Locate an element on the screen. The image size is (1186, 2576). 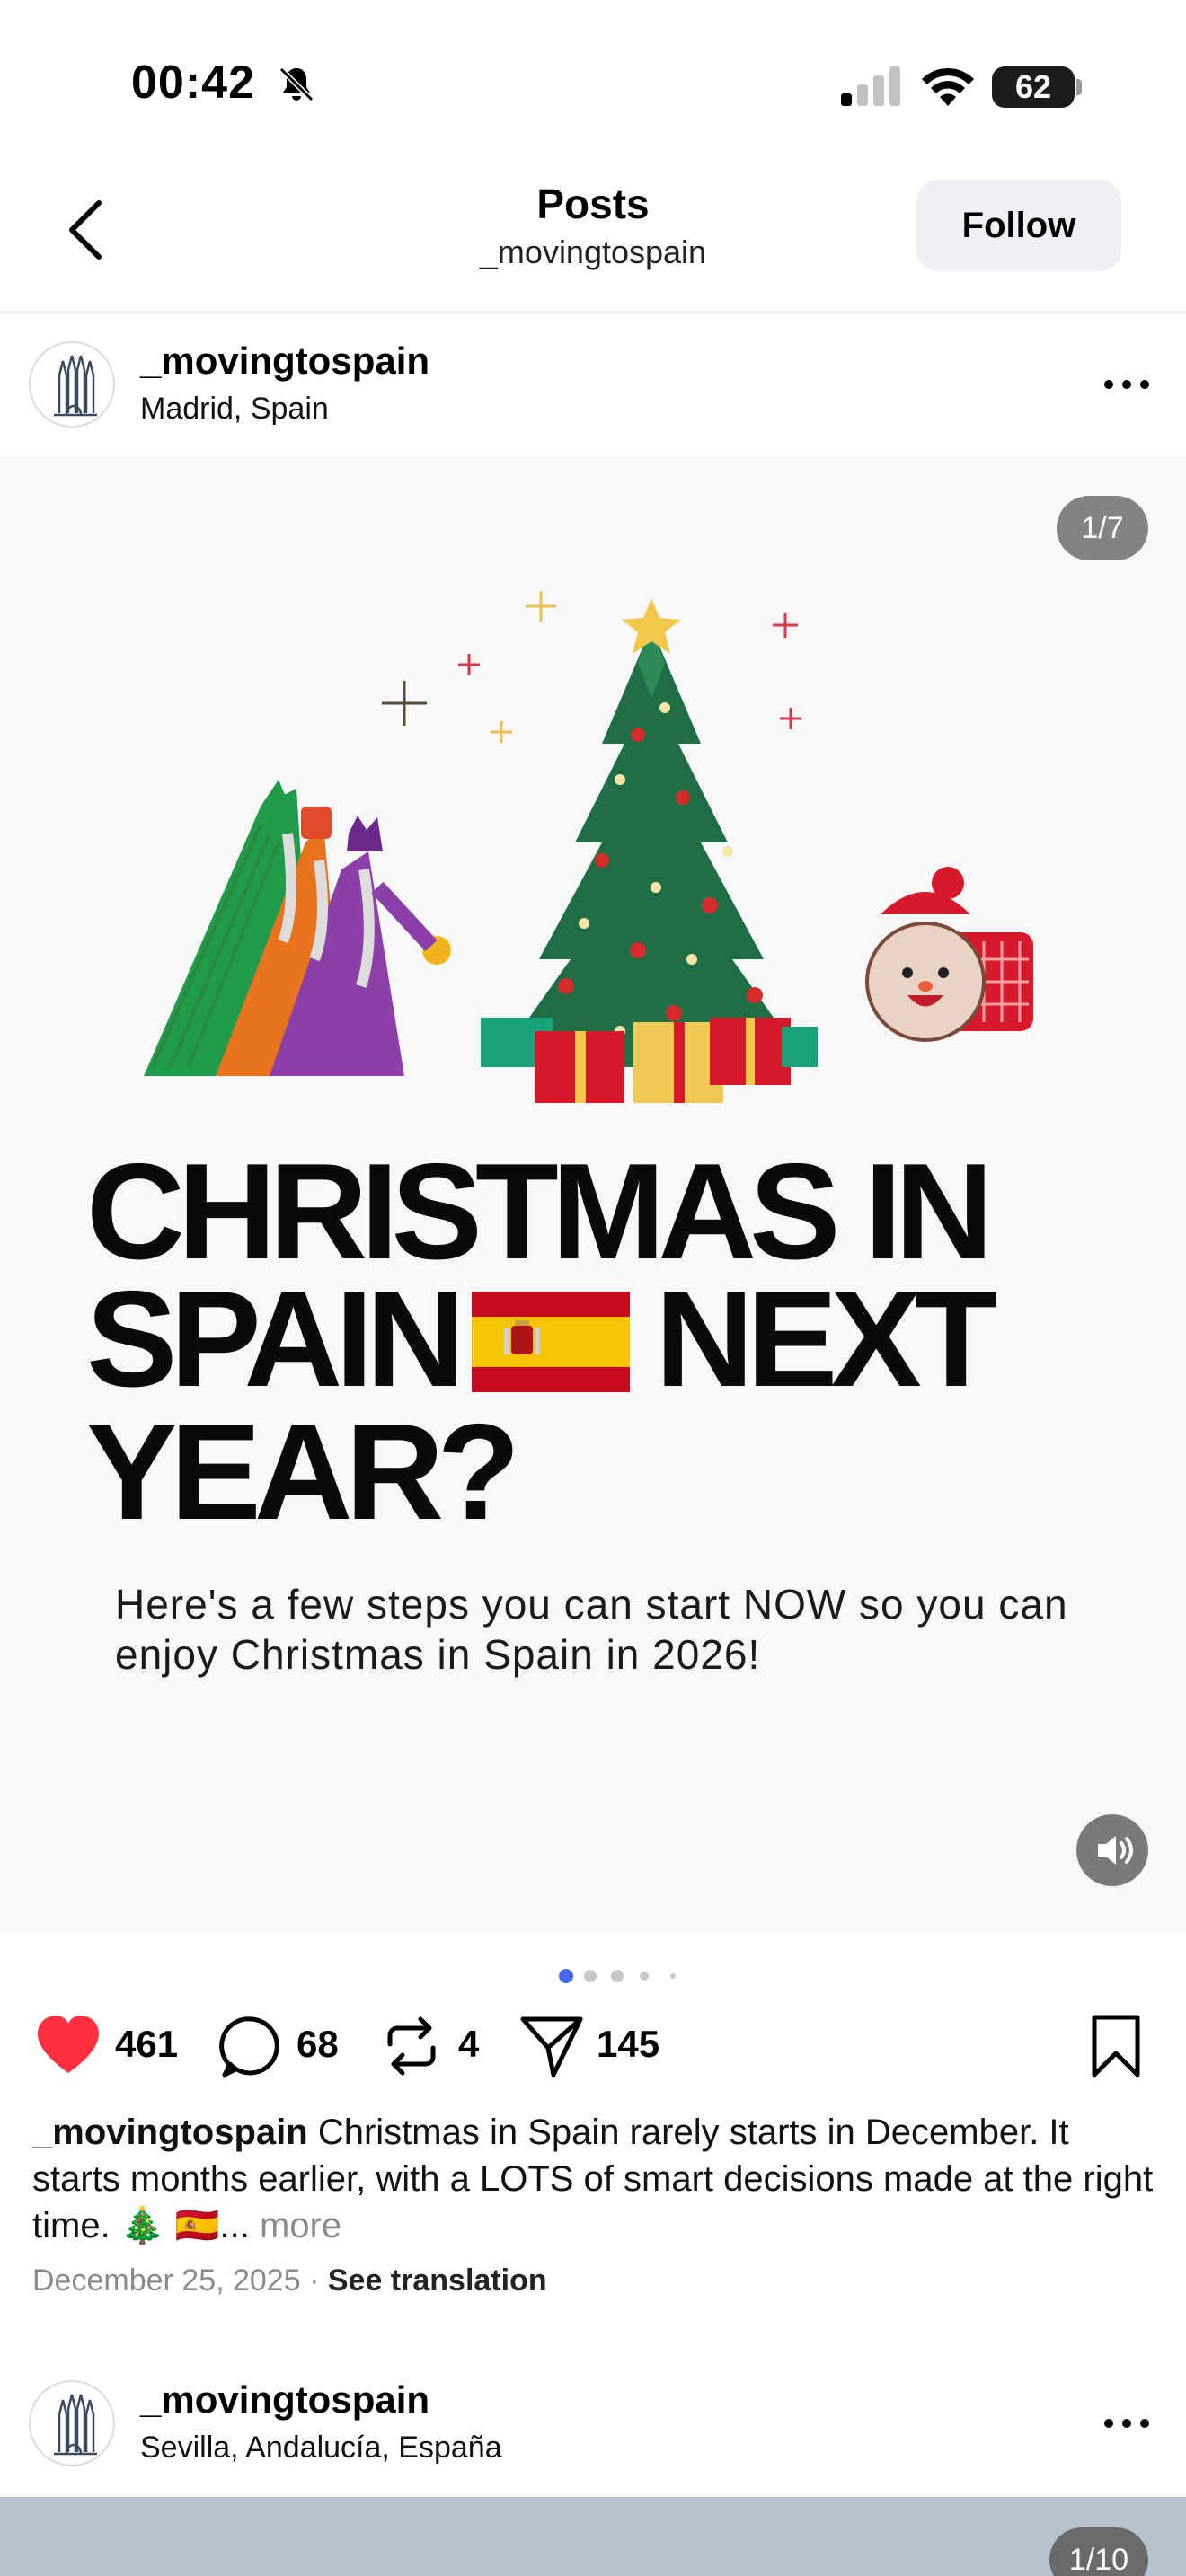
bookmark-icon is located at coordinates (1116, 2046).